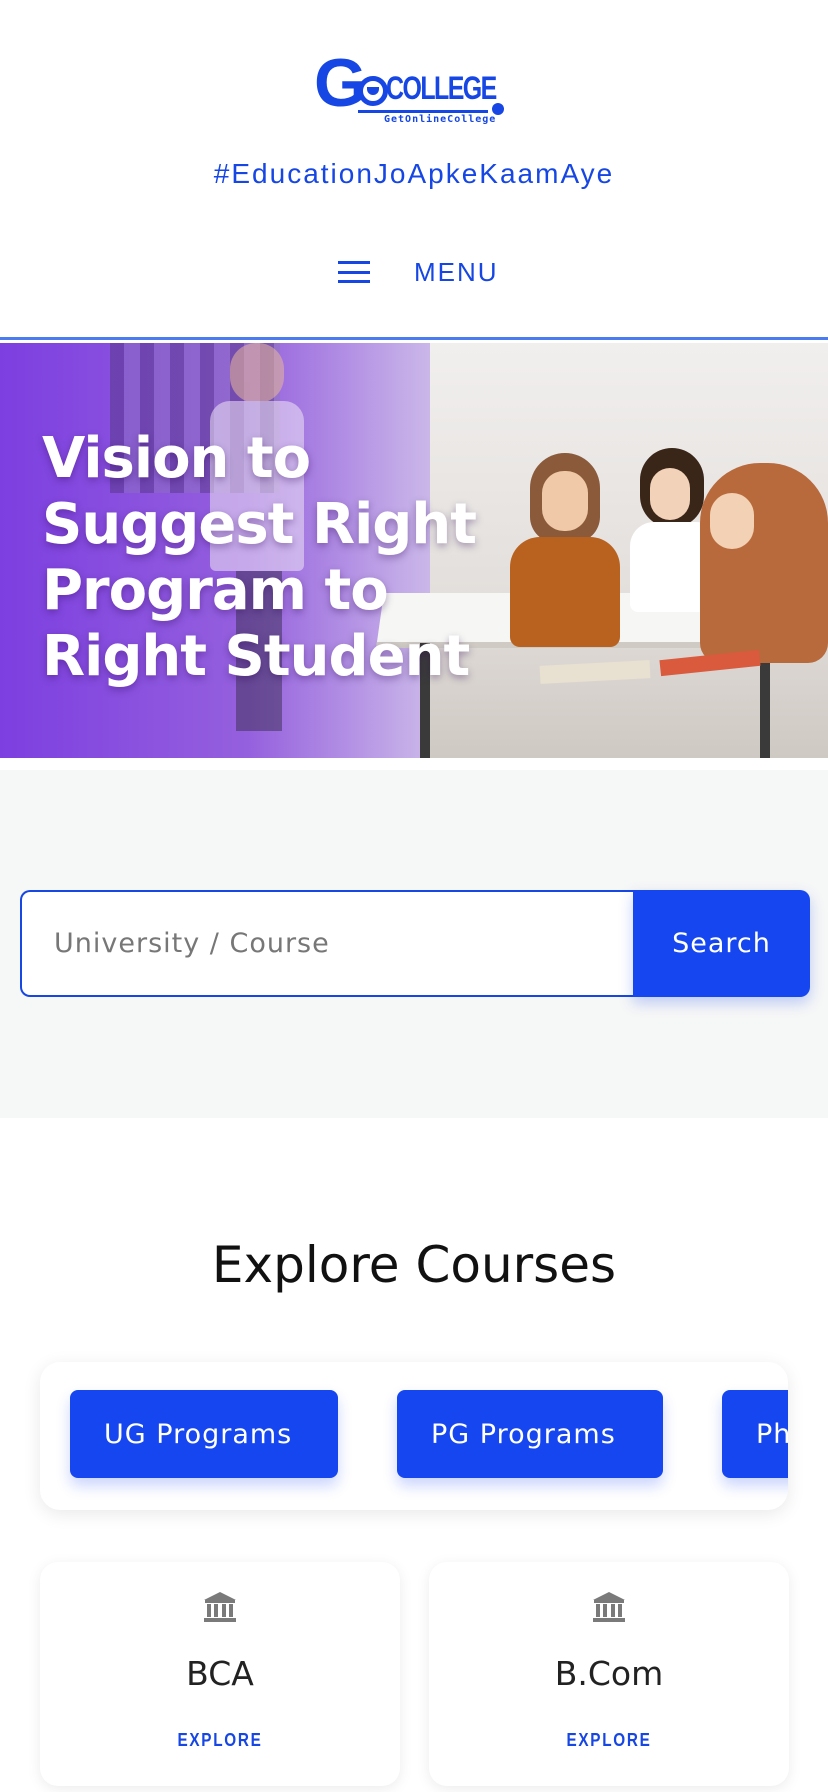 The height and width of the screenshot is (1792, 828). Describe the element at coordinates (530, 1434) in the screenshot. I see `tab-pg-programs: PG Programs` at that location.